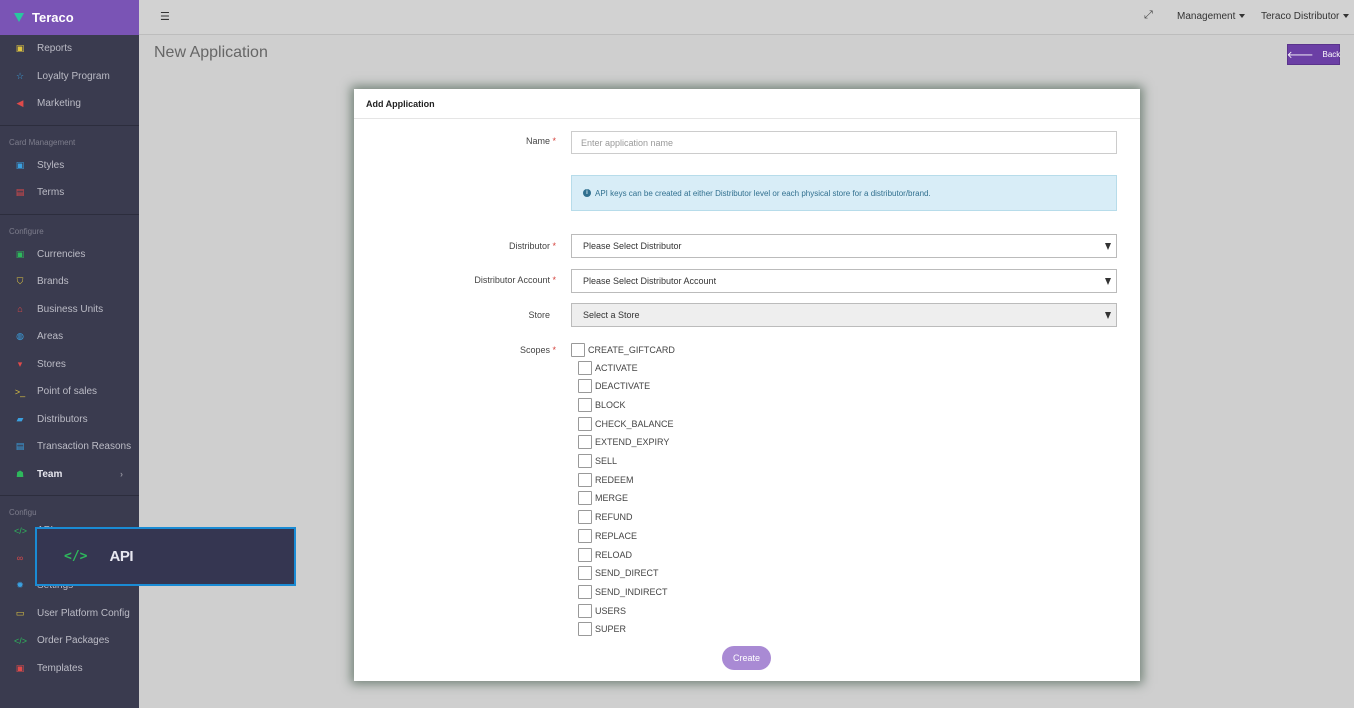 This screenshot has height=708, width=1354. Describe the element at coordinates (614, 554) in the screenshot. I see `scope-label: RELOAD` at that location.